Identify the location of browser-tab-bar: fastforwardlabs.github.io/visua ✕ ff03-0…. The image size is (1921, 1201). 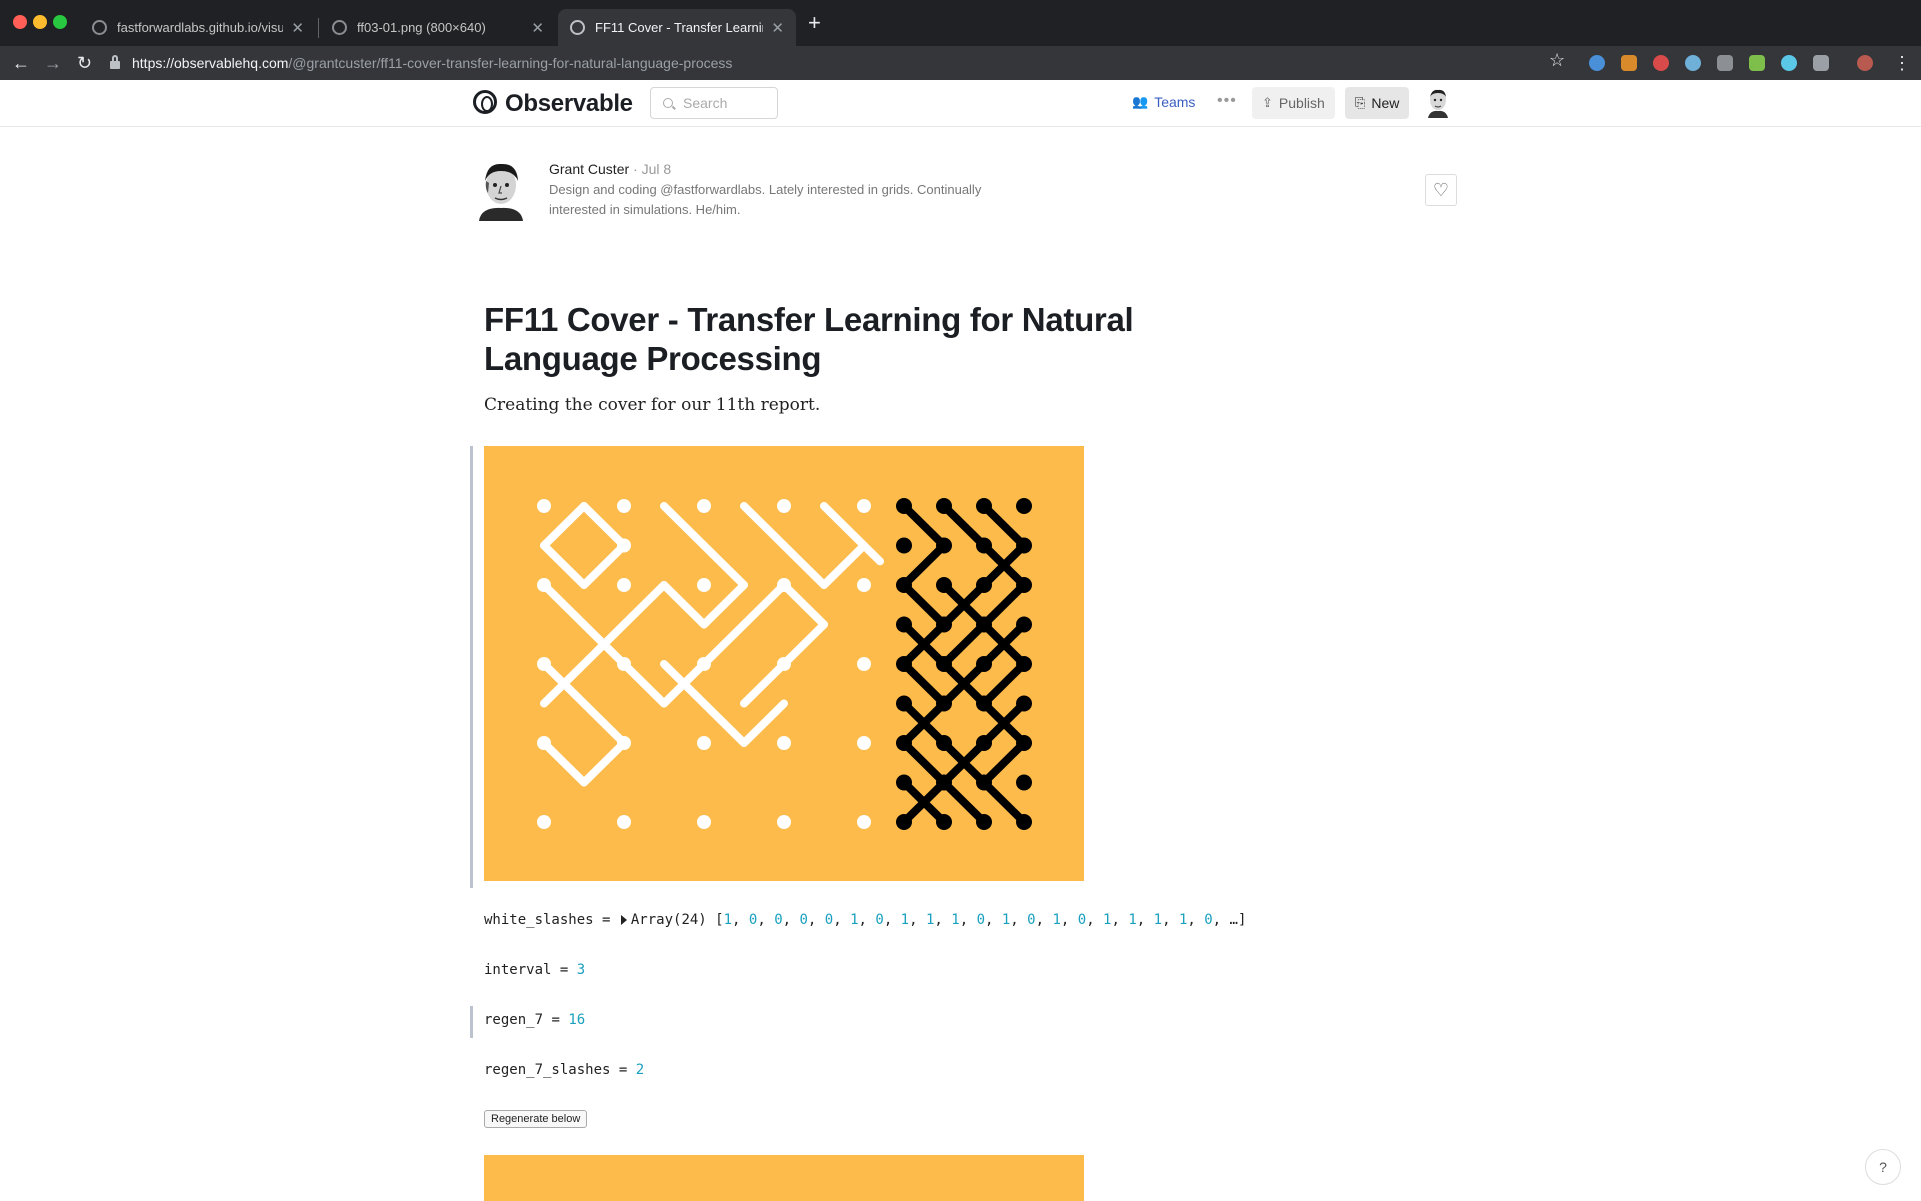
(960, 23).